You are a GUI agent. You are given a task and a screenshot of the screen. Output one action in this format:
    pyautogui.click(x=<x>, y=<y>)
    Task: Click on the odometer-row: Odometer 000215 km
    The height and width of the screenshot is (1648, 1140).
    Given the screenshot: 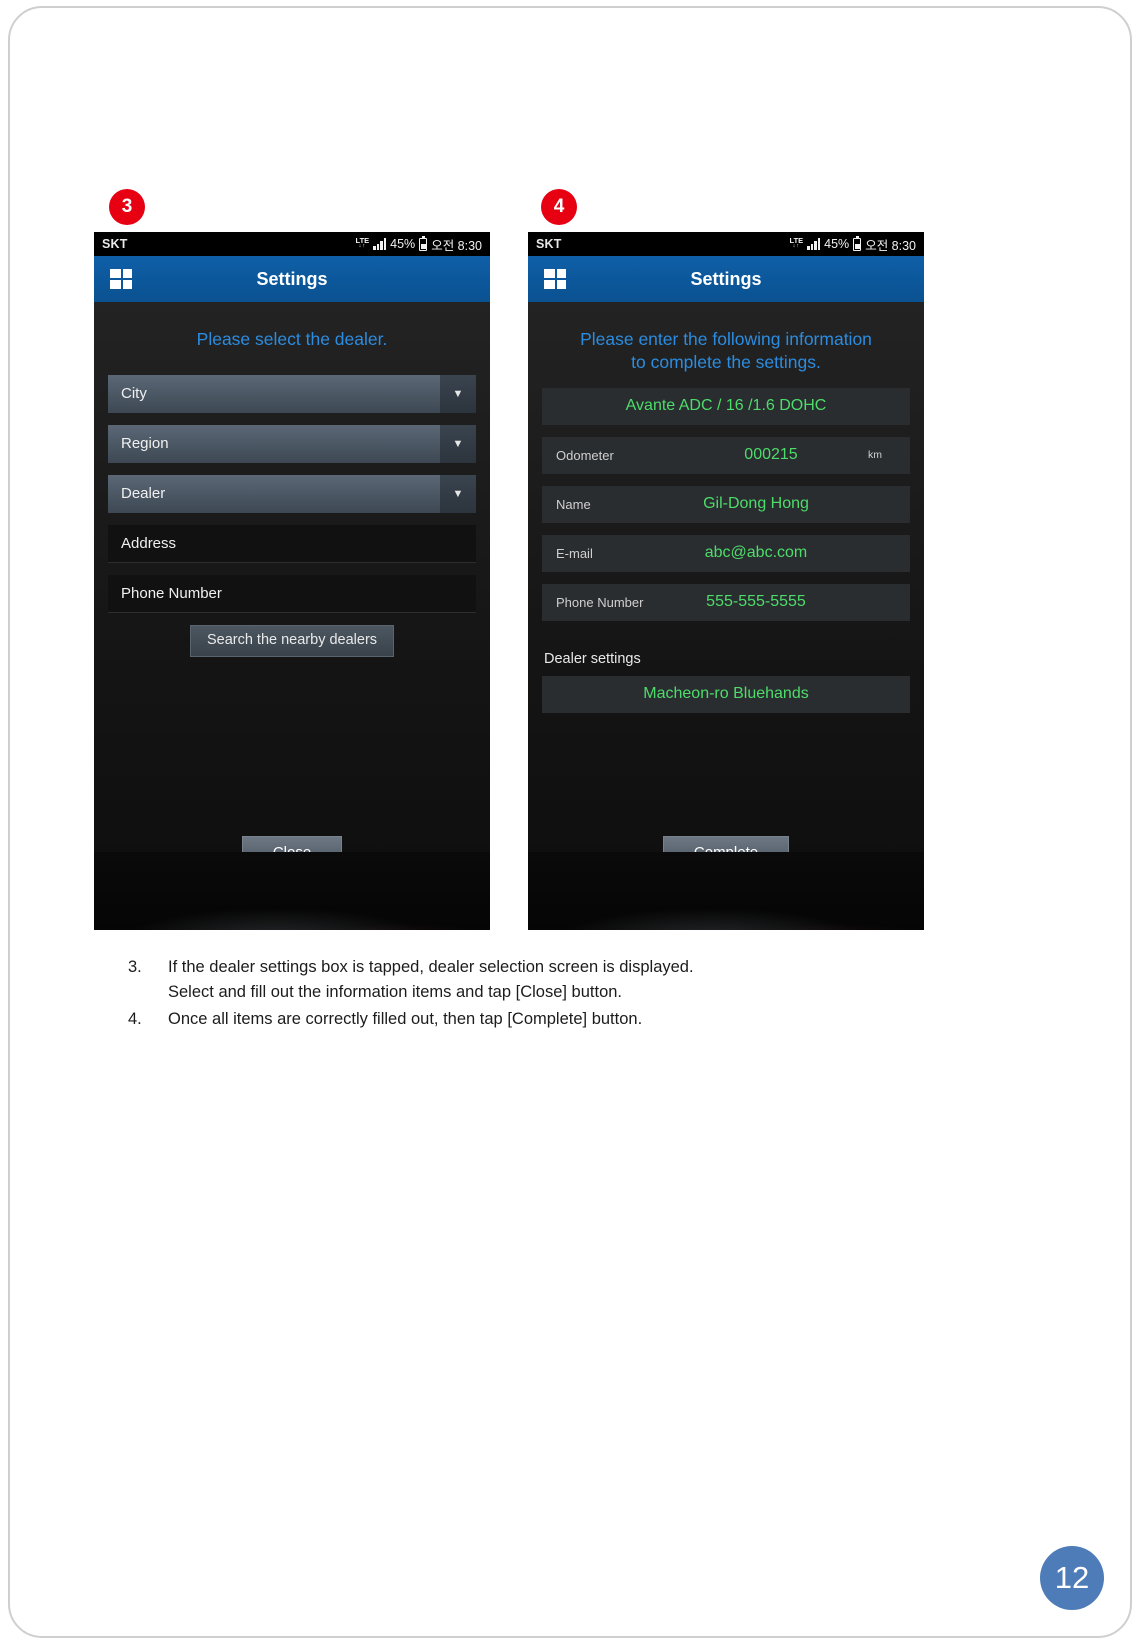 What is the action you would take?
    pyautogui.click(x=726, y=455)
    